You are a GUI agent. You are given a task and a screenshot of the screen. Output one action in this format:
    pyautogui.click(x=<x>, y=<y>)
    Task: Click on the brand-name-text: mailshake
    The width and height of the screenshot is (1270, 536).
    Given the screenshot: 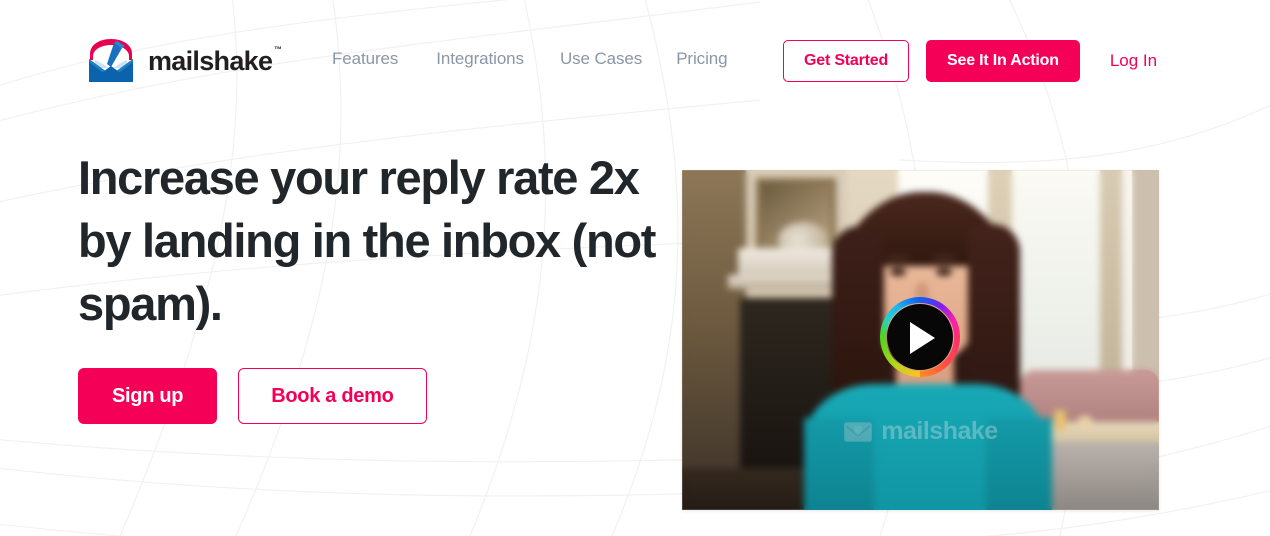 What is the action you would take?
    pyautogui.click(x=210, y=60)
    